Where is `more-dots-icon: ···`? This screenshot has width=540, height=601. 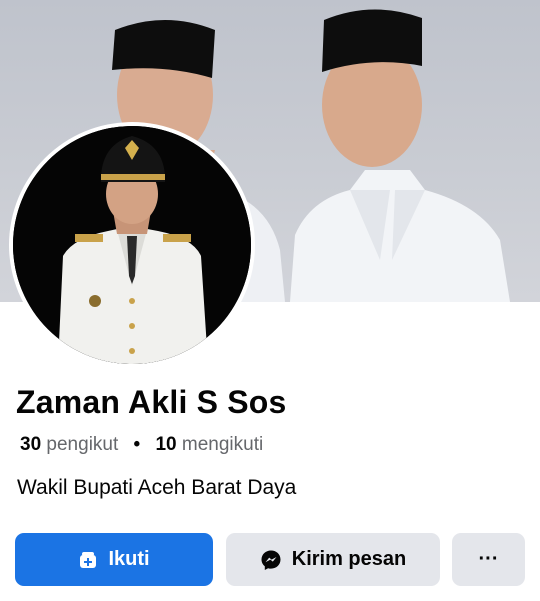 more-dots-icon: ··· is located at coordinates (488, 559).